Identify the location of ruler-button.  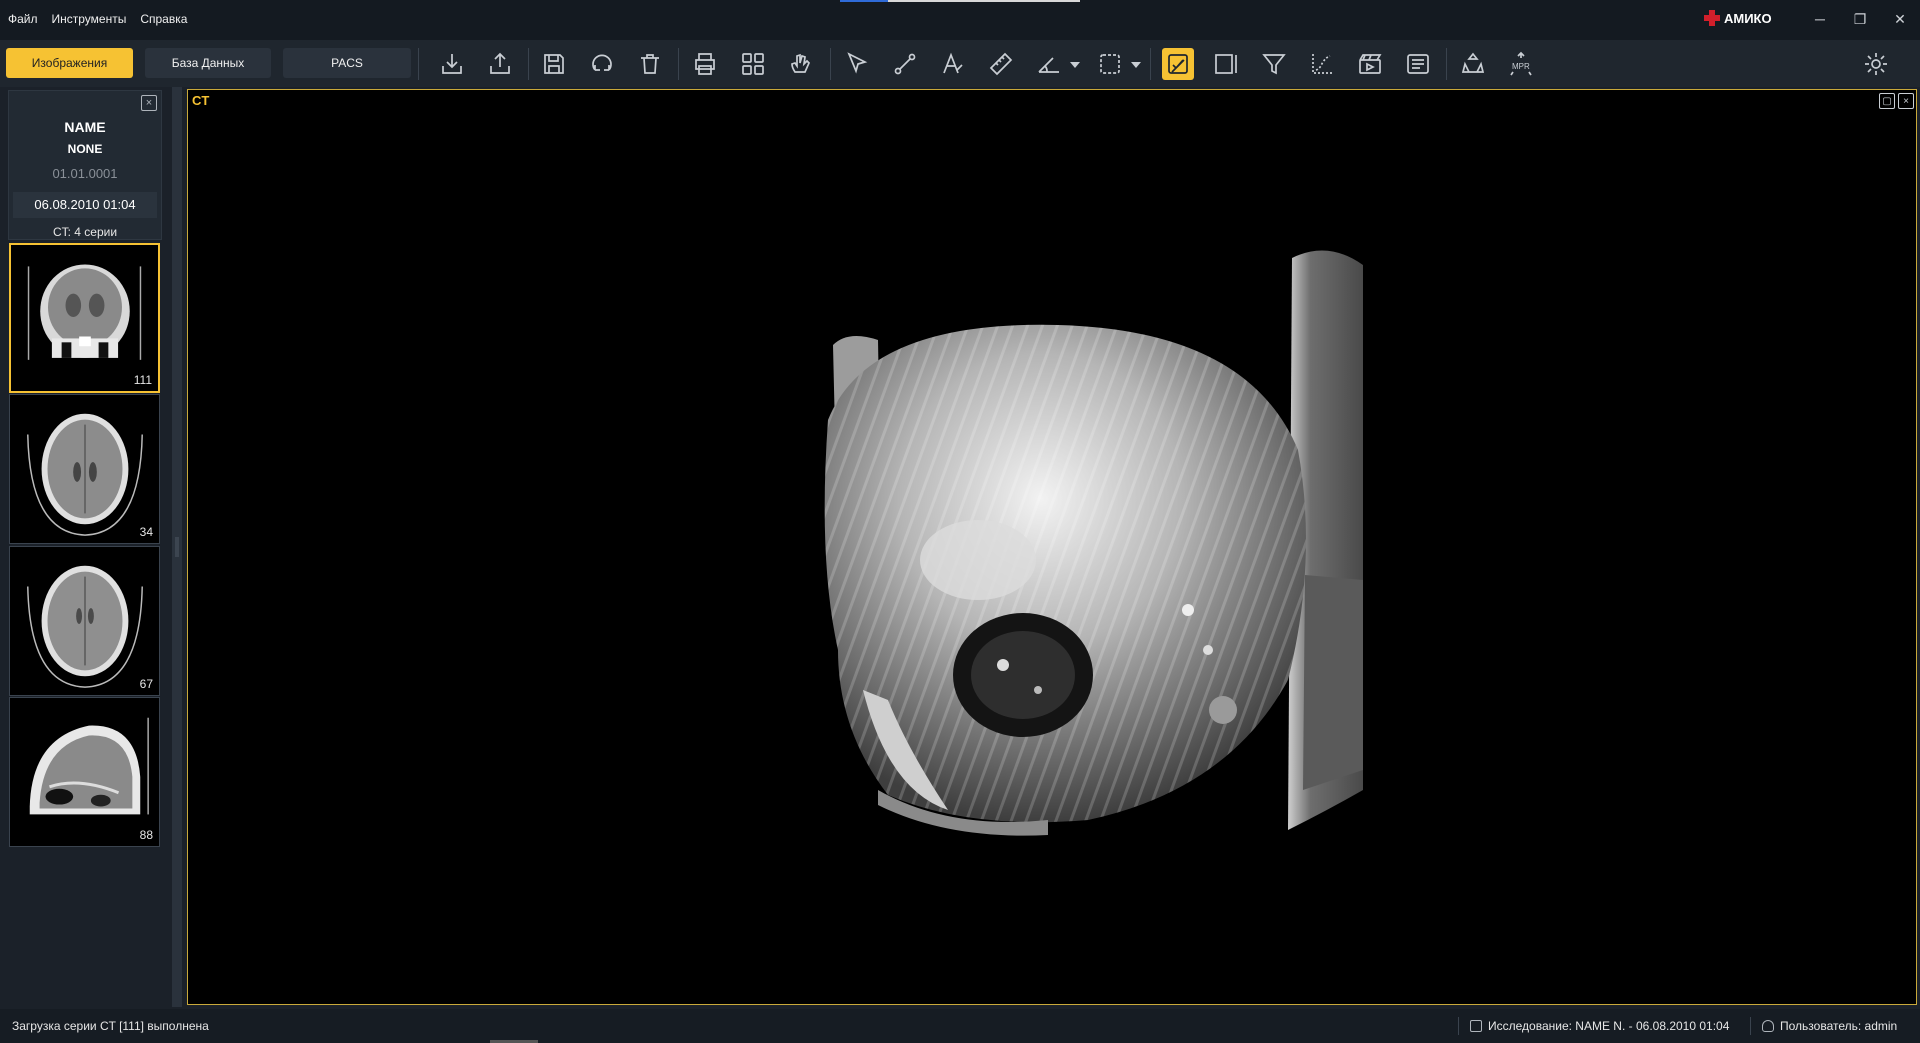
(1001, 64).